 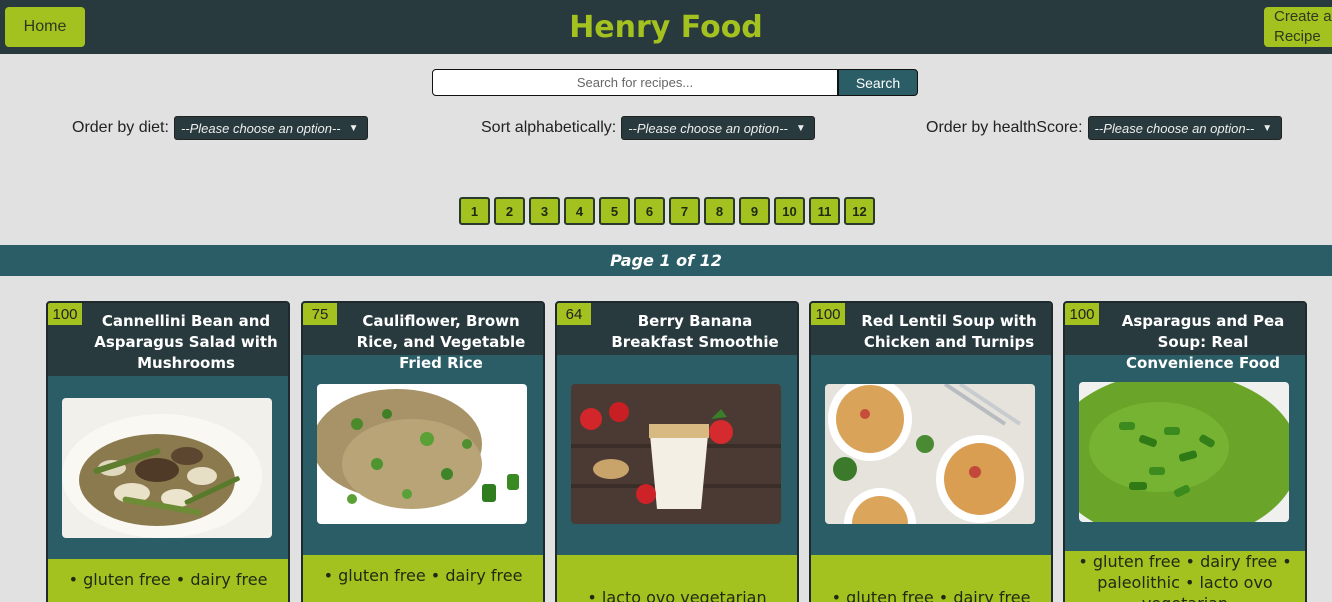 What do you see at coordinates (754, 211) in the screenshot?
I see `page-button-9: 9` at bounding box center [754, 211].